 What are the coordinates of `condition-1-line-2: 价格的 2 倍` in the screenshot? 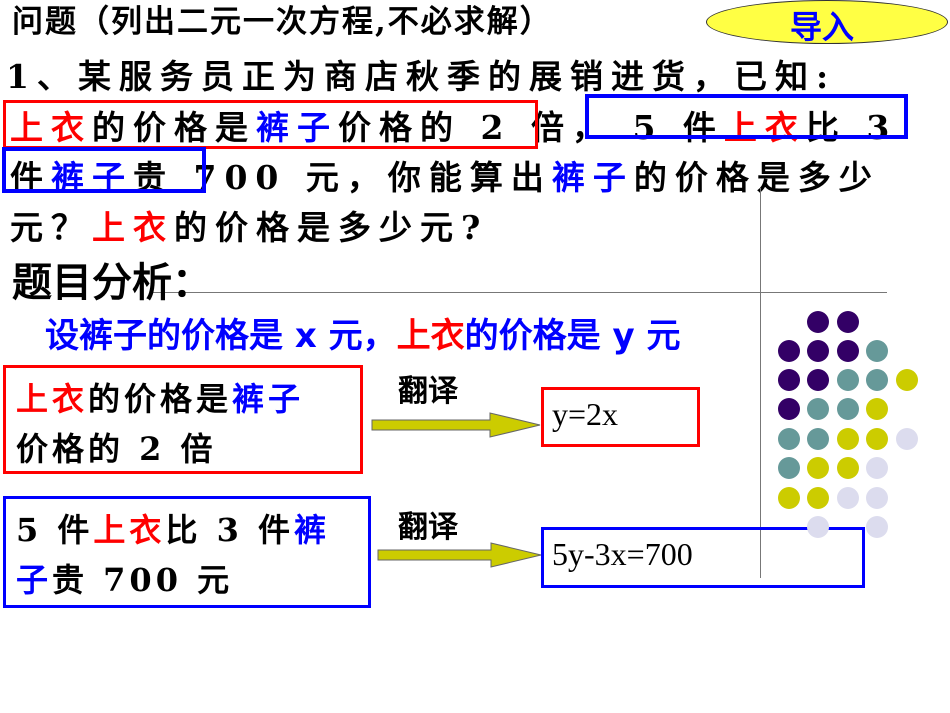 It's located at (116, 449).